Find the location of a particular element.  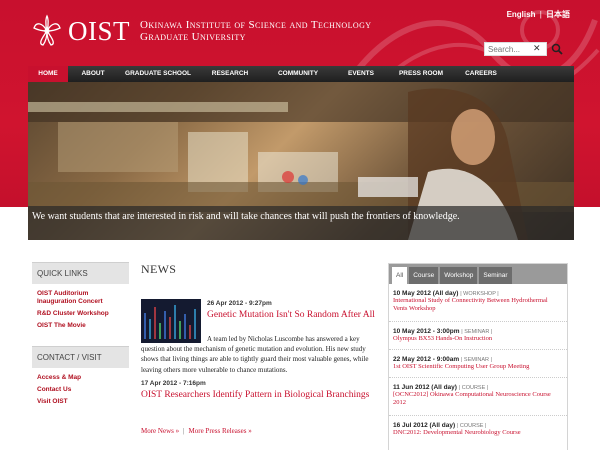

more-press-releases-link: More Press Releases » is located at coordinates (220, 431).